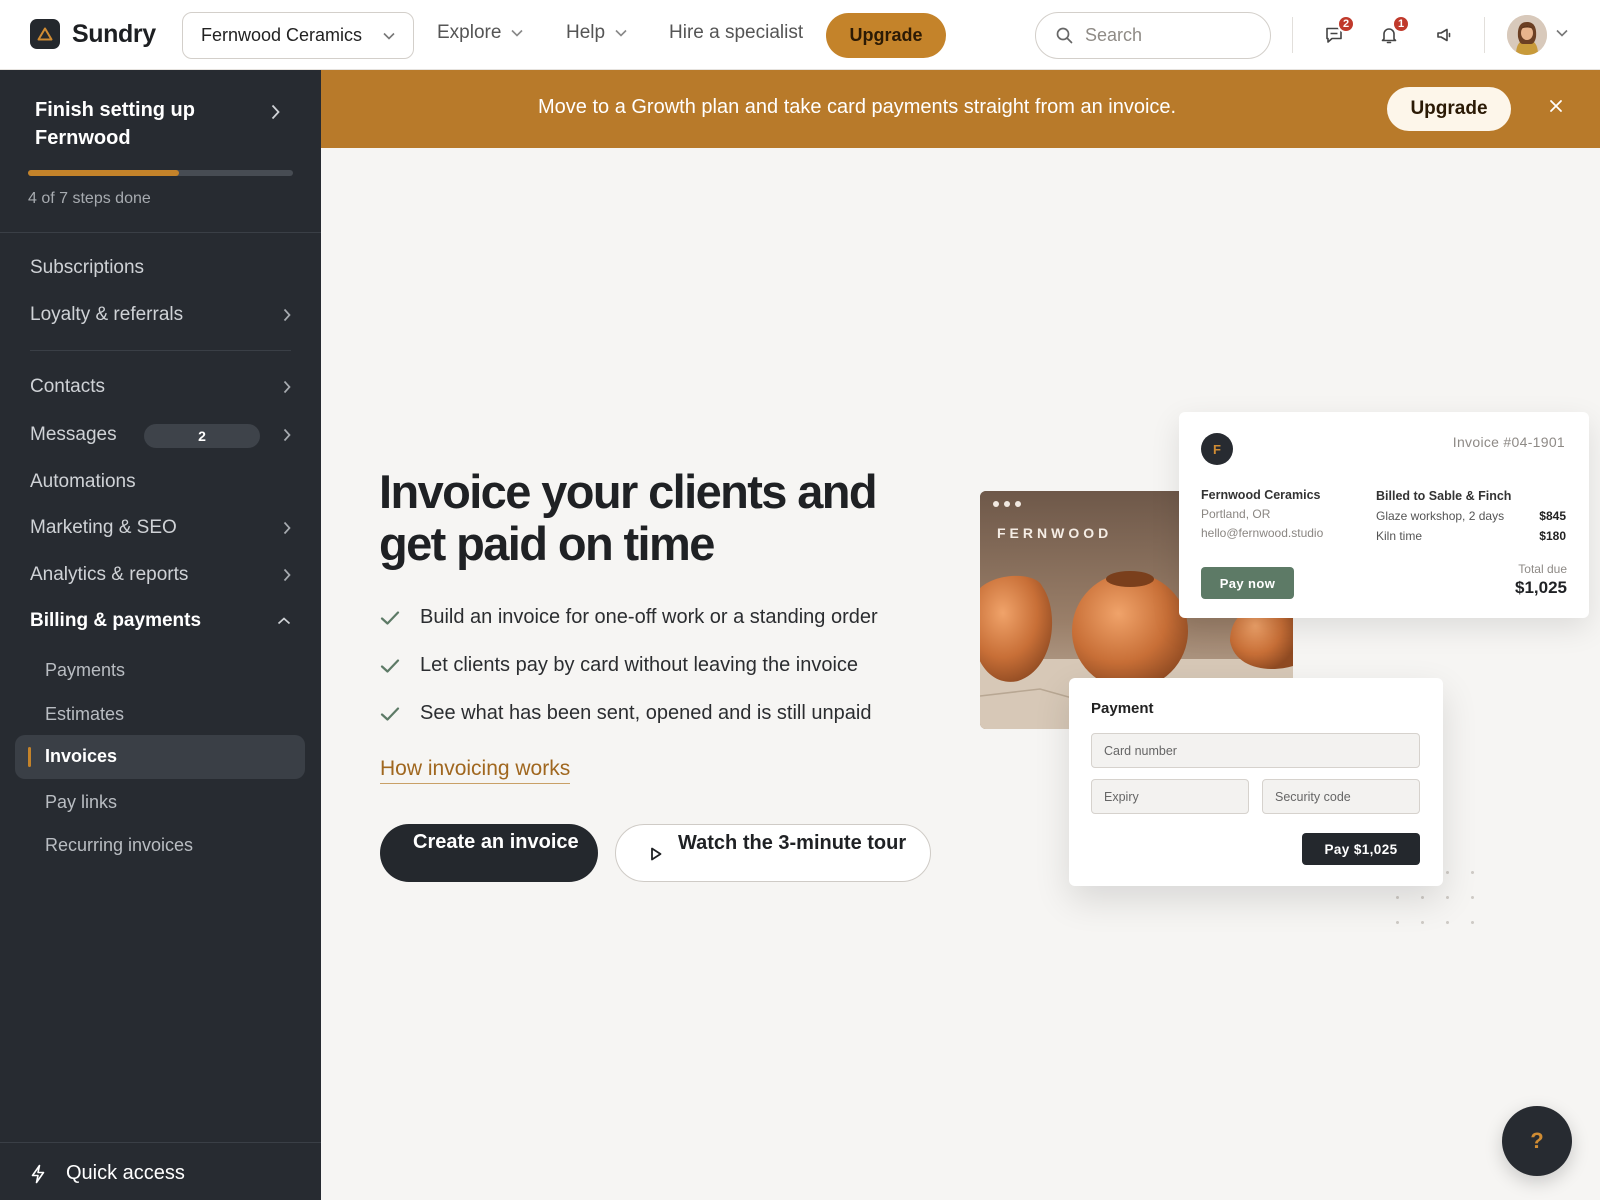 This screenshot has height=1200, width=1600. What do you see at coordinates (83, 481) in the screenshot?
I see `sidebar-item-label: Automations` at bounding box center [83, 481].